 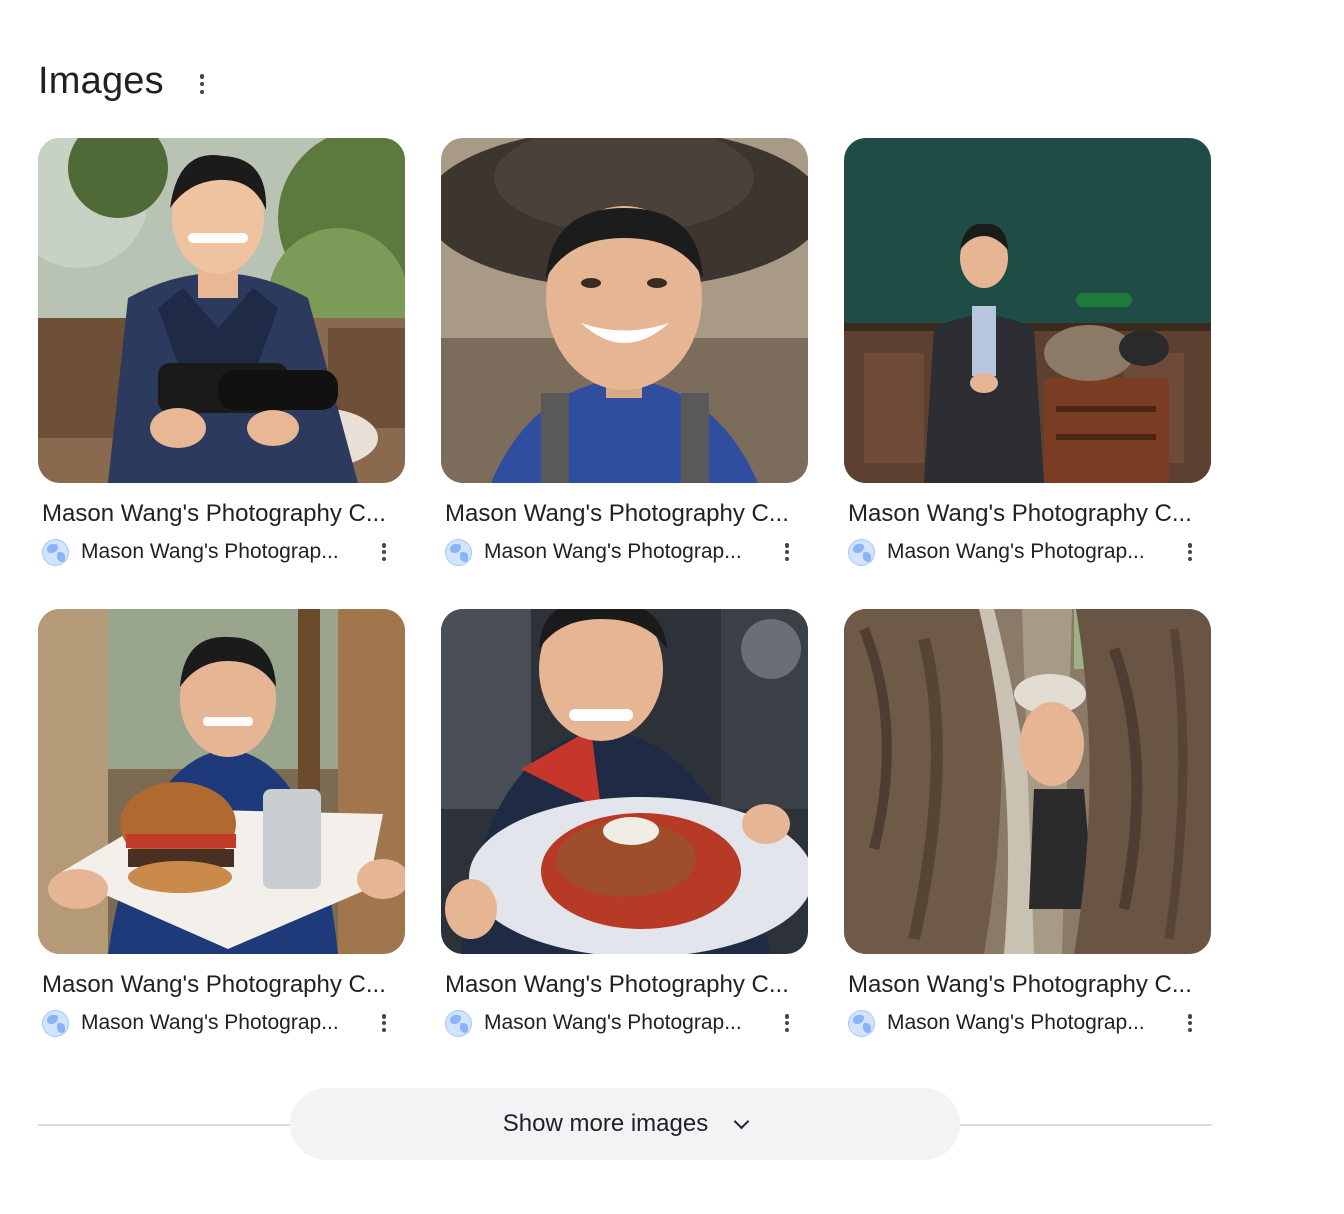 What do you see at coordinates (624, 781) in the screenshot?
I see `image-thumbnail-pasta-plate` at bounding box center [624, 781].